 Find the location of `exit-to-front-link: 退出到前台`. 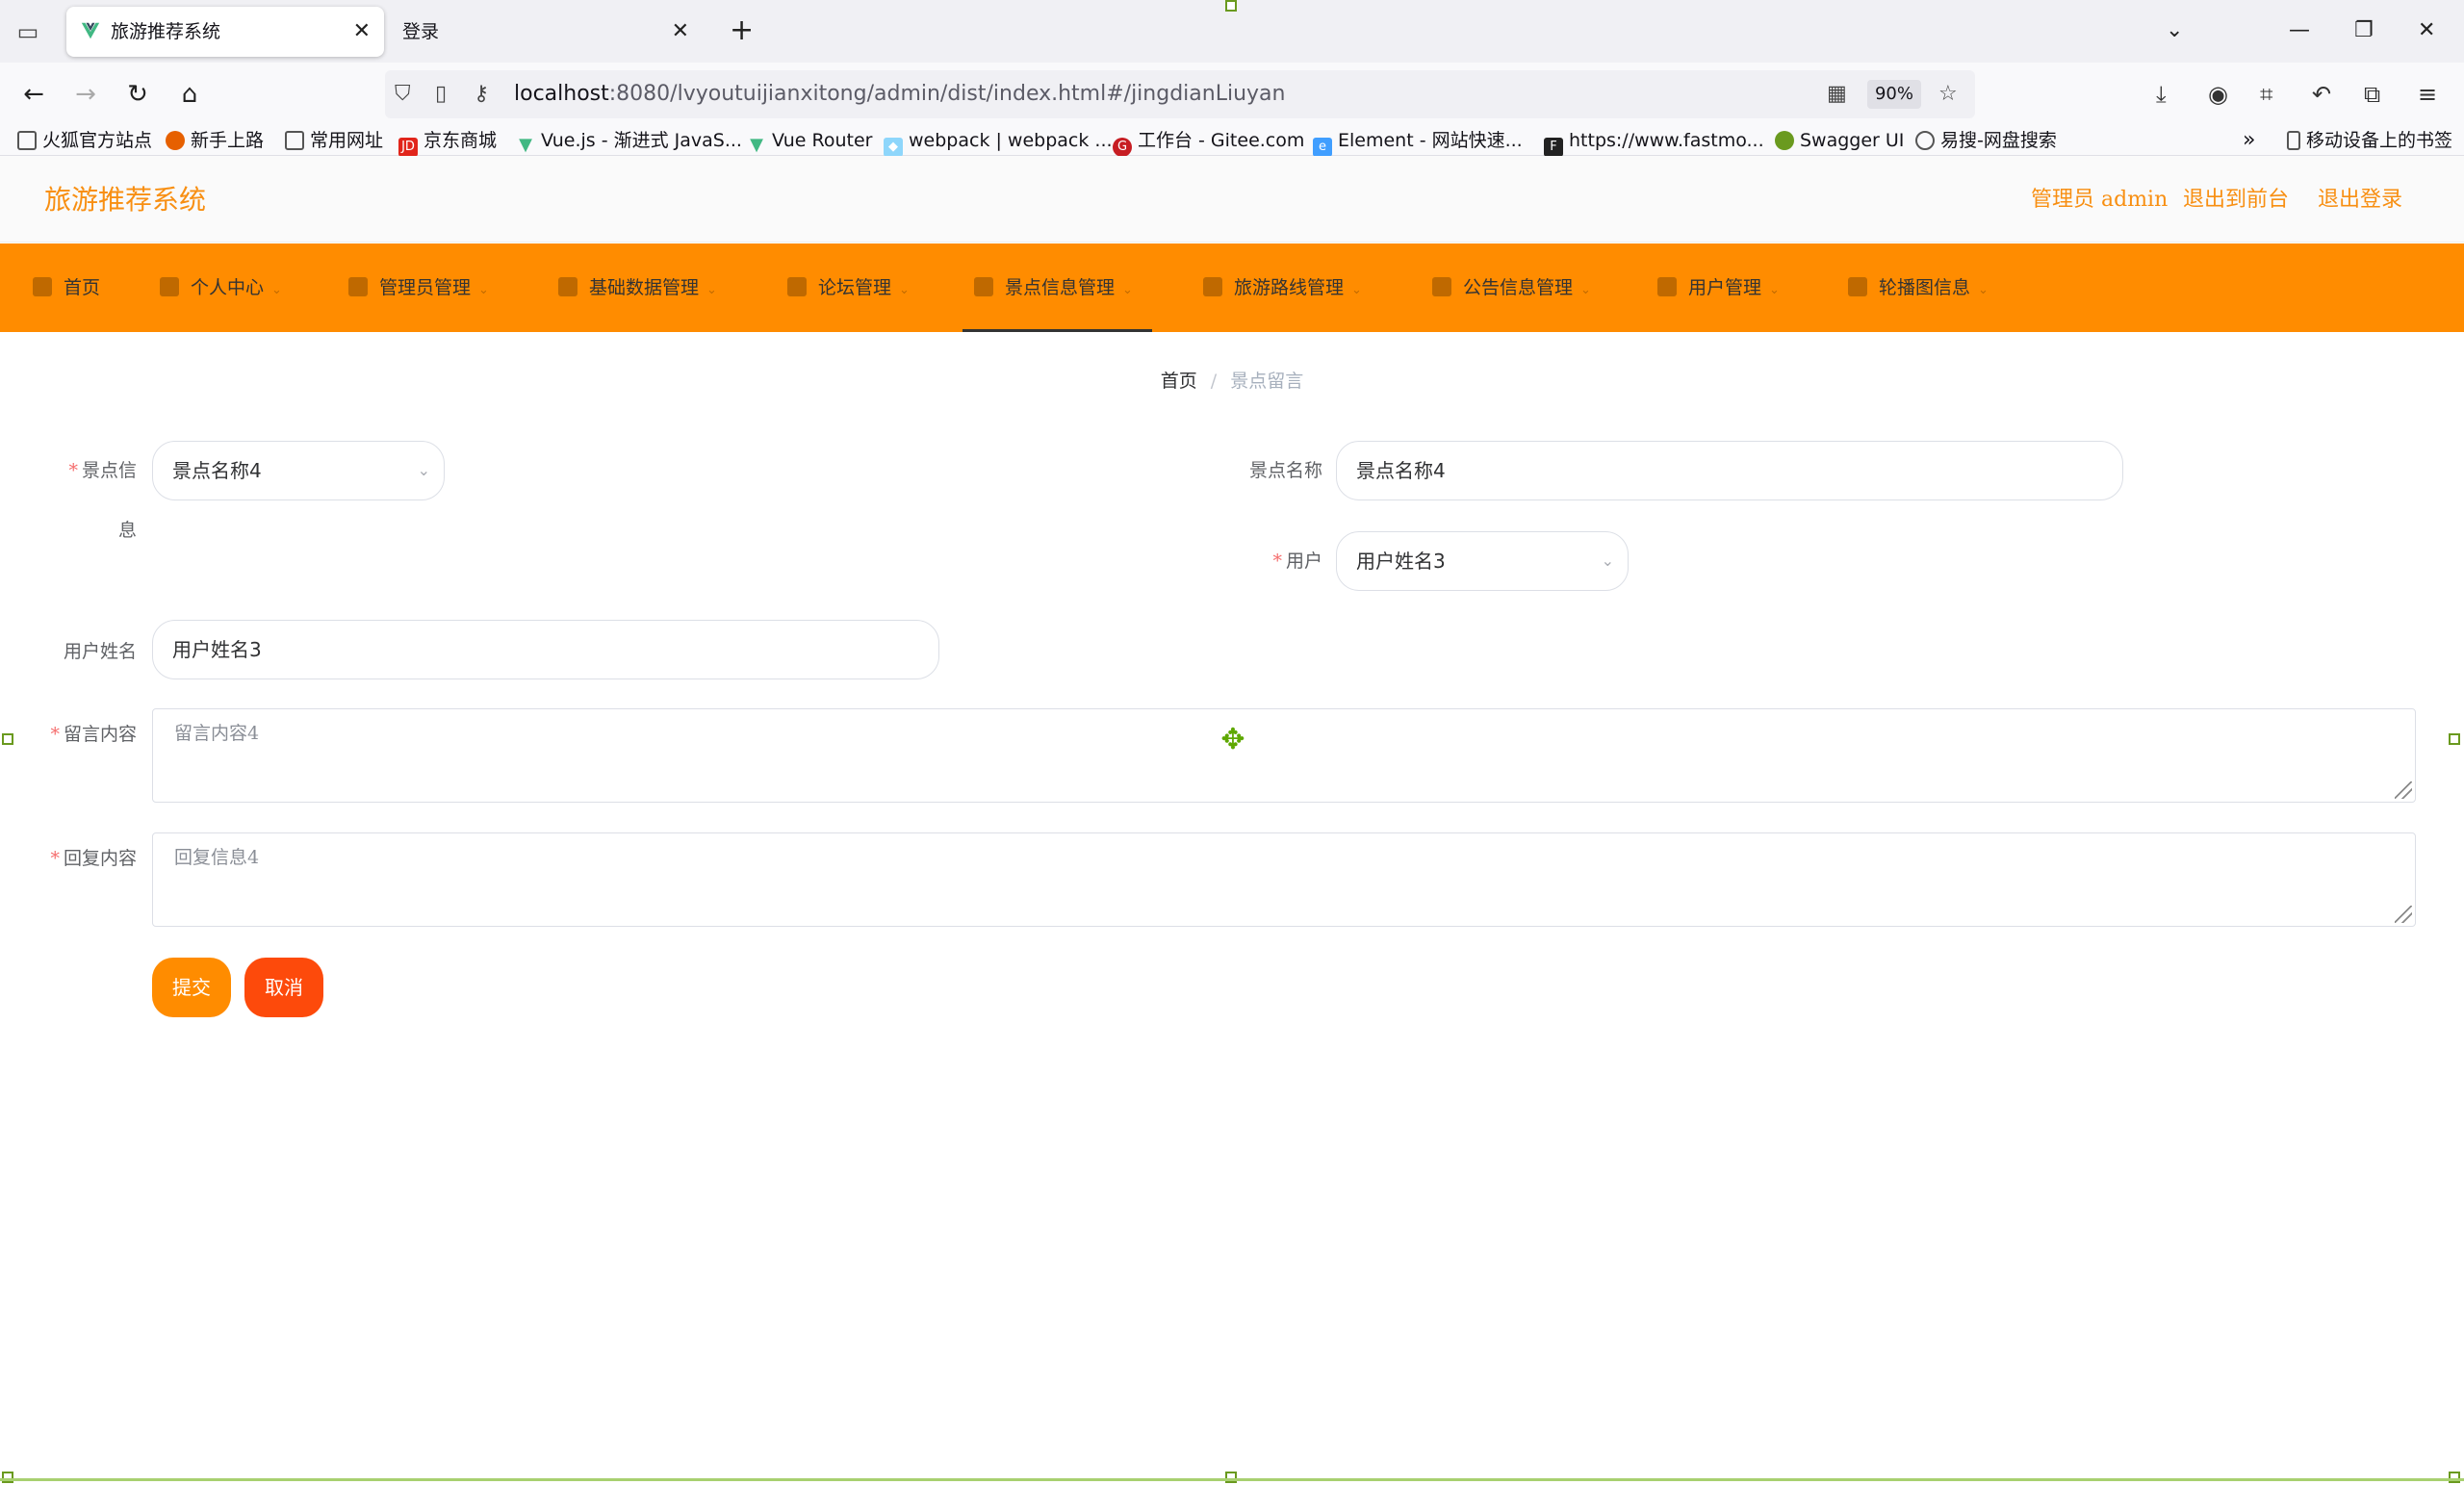

exit-to-front-link: 退出到前台 is located at coordinates (2236, 200).